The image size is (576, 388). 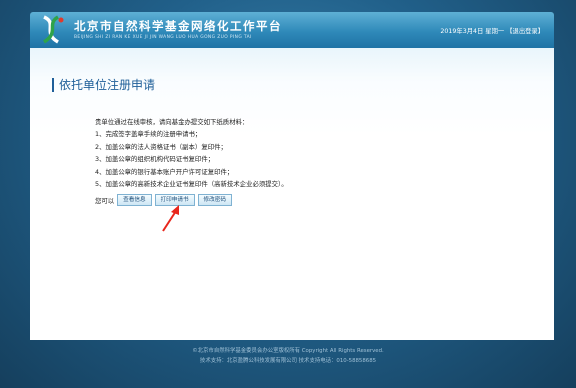 I want to click on view-info-button: 查看信息, so click(x=134, y=200).